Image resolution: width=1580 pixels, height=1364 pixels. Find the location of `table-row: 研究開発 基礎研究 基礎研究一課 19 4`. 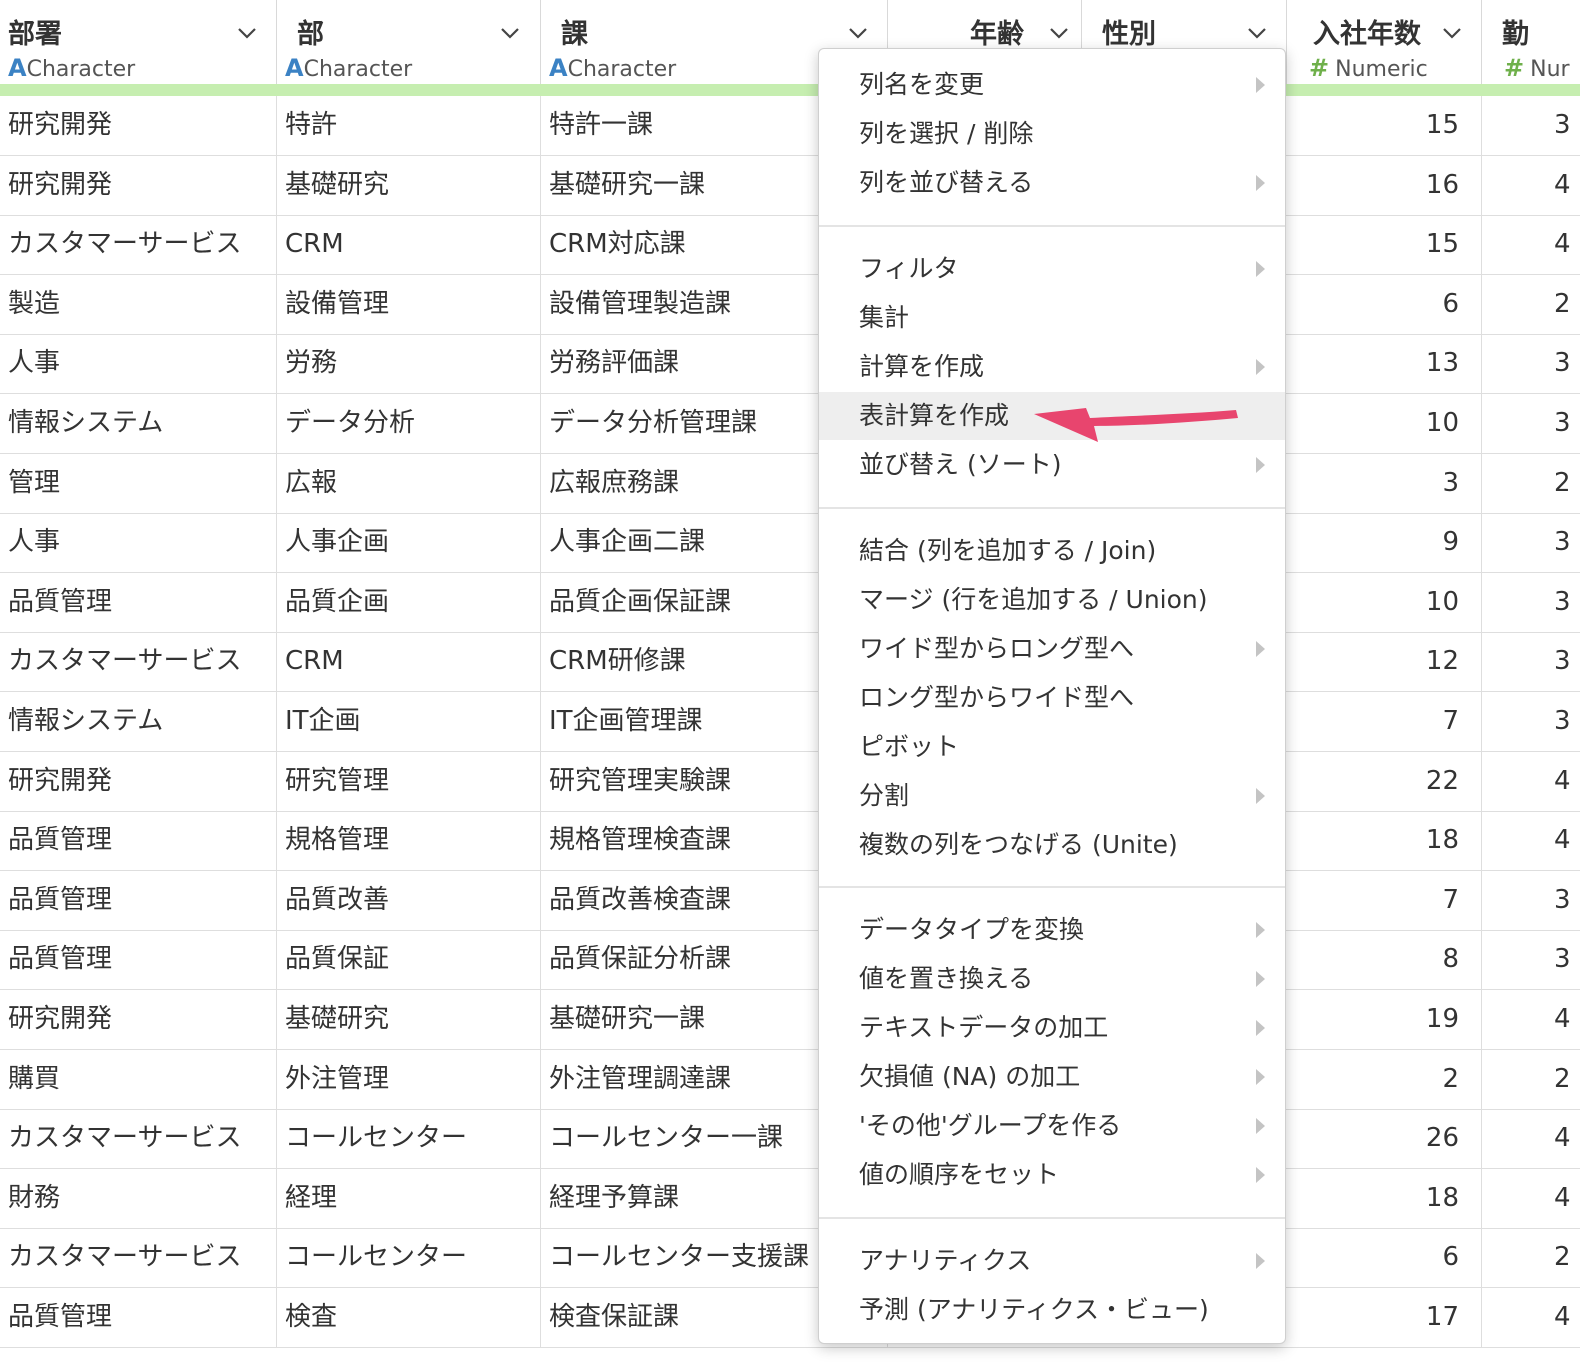

table-row: 研究開発 基礎研究 基礎研究一課 19 4 is located at coordinates (790, 1020).